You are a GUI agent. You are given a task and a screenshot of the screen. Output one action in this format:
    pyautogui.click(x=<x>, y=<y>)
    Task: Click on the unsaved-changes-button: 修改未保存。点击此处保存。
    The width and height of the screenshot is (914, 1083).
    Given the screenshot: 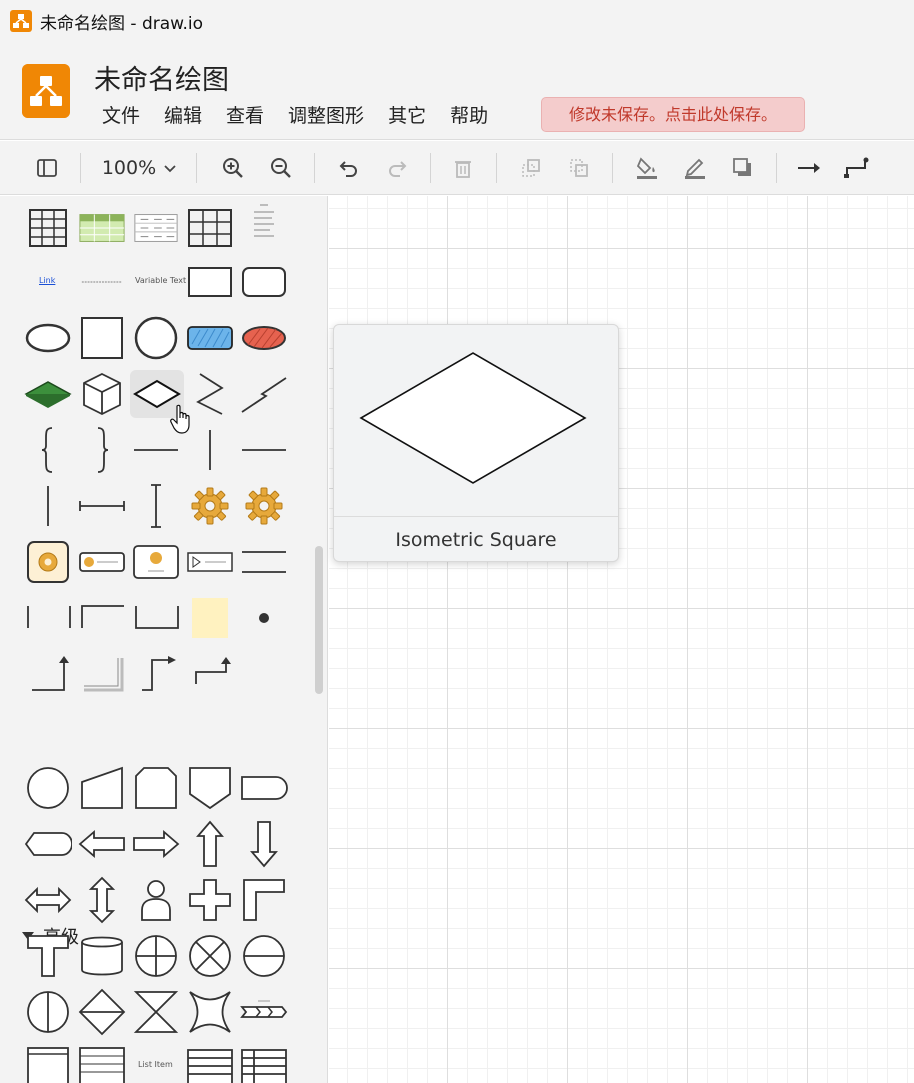 What is the action you would take?
    pyautogui.click(x=673, y=114)
    